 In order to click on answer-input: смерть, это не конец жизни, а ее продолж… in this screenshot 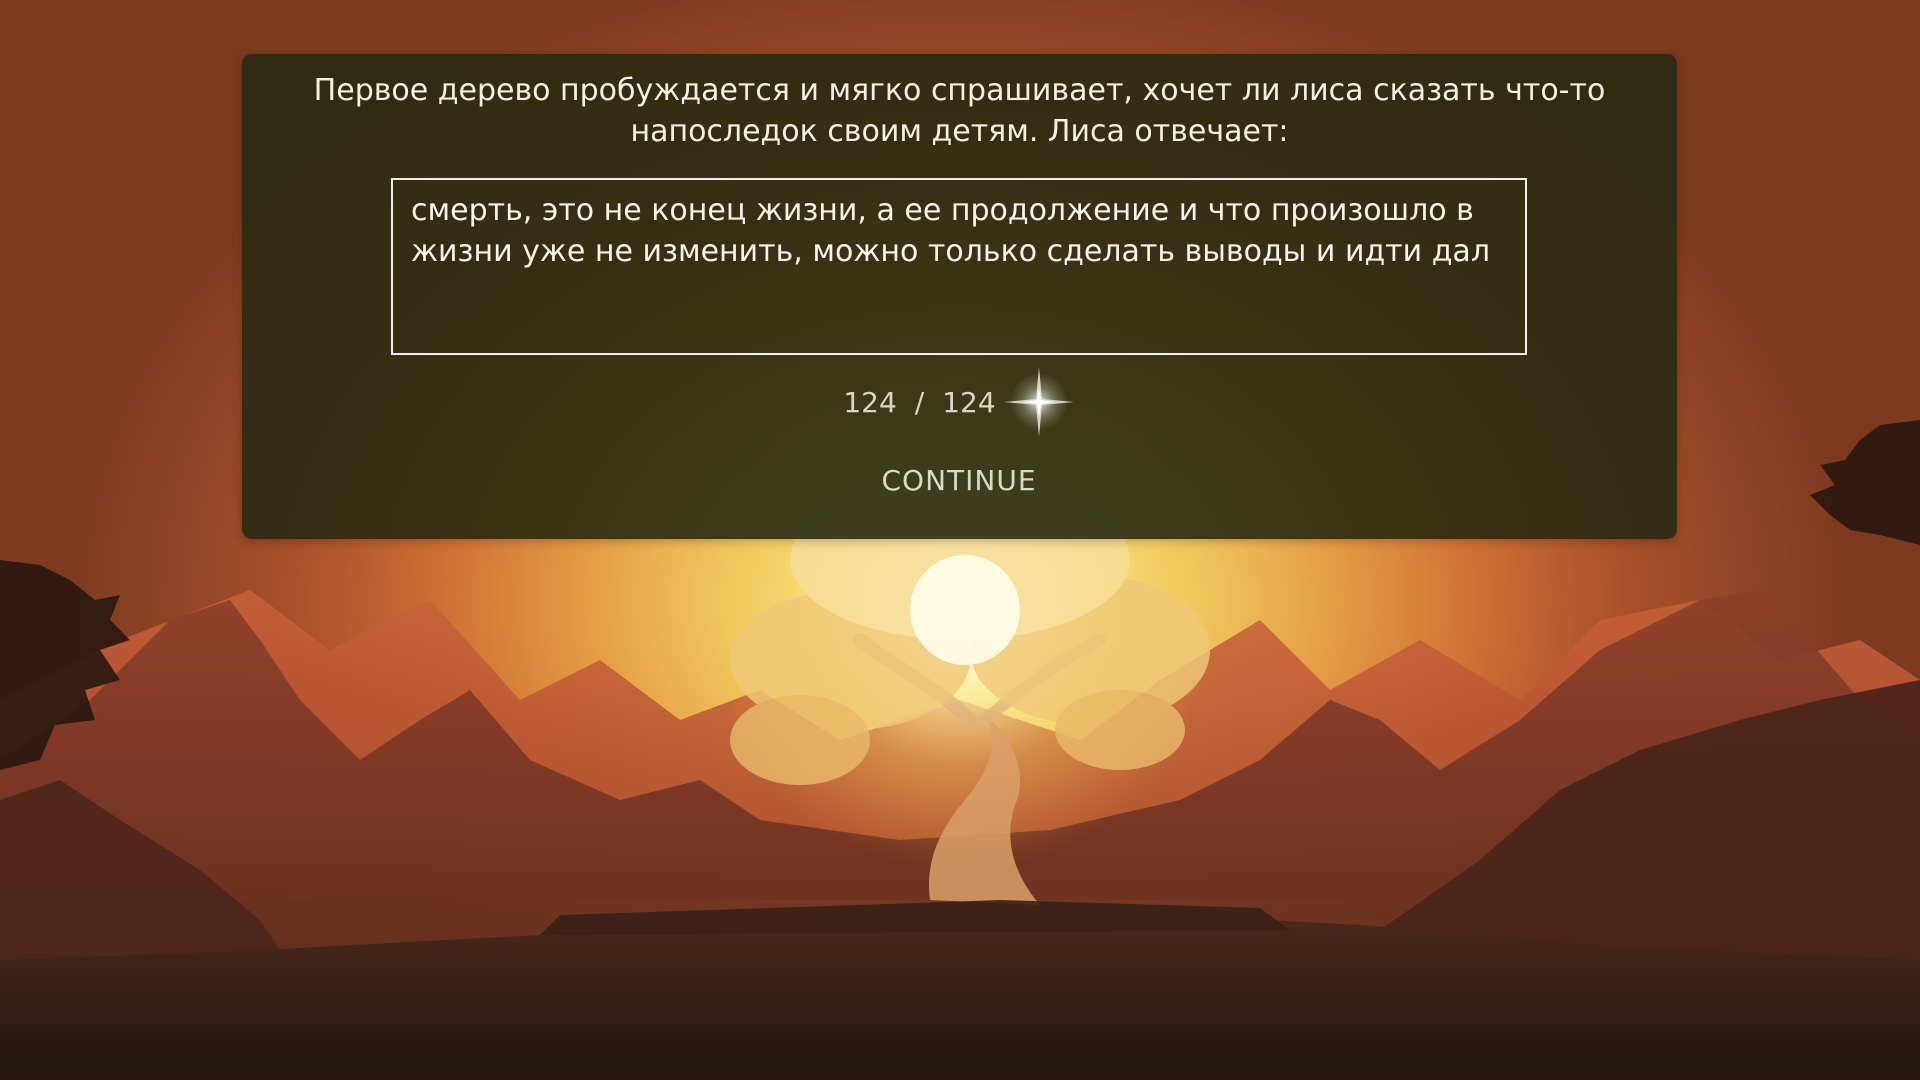, I will do `click(959, 266)`.